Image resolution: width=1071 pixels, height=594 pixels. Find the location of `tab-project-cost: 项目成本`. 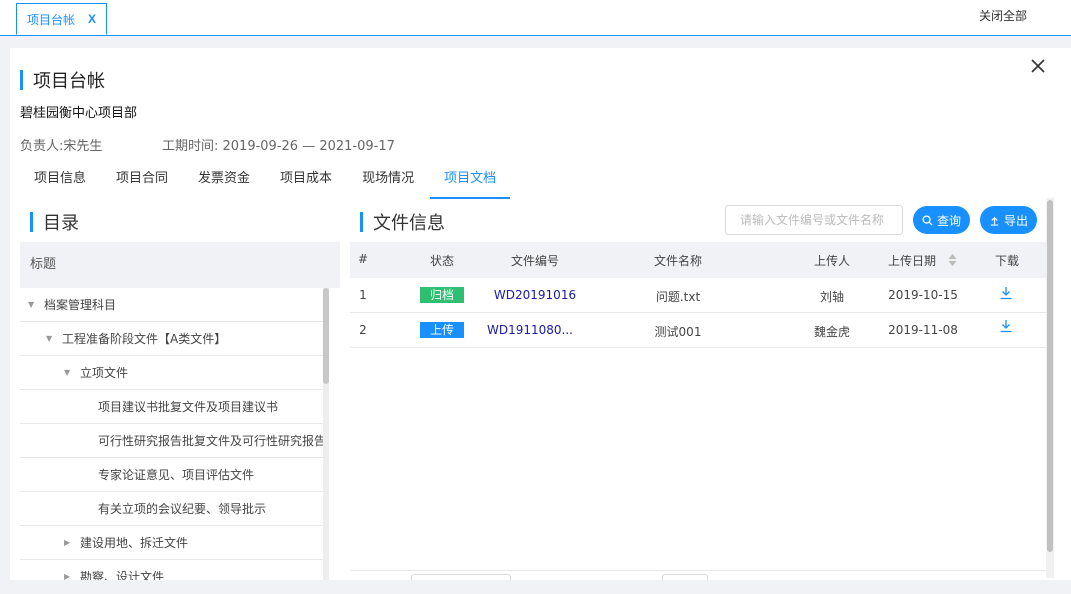

tab-project-cost: 项目成本 is located at coordinates (306, 181).